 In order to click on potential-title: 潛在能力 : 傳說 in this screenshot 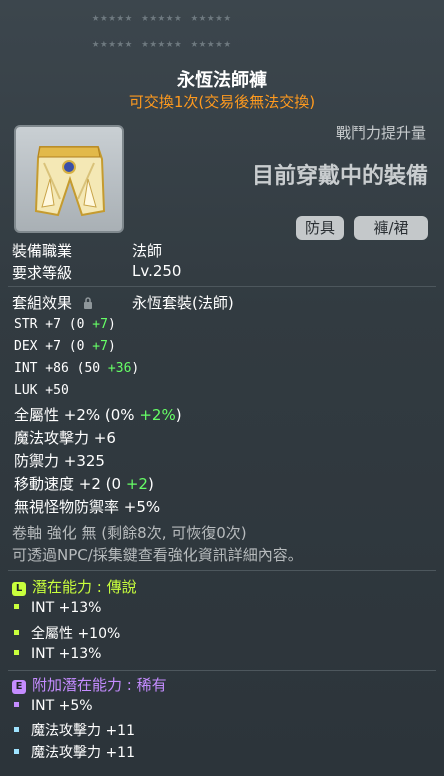, I will do `click(84, 587)`.